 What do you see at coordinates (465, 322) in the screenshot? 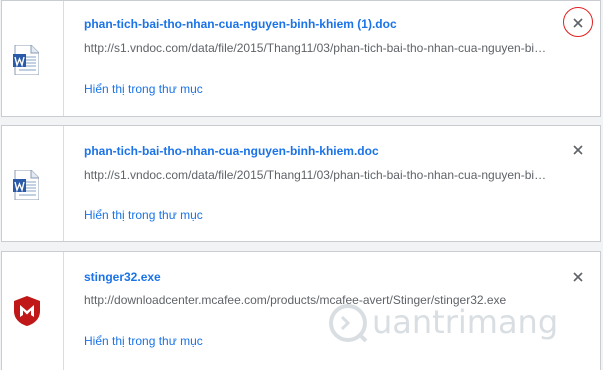
I see `watermark-text: uantrimang` at bounding box center [465, 322].